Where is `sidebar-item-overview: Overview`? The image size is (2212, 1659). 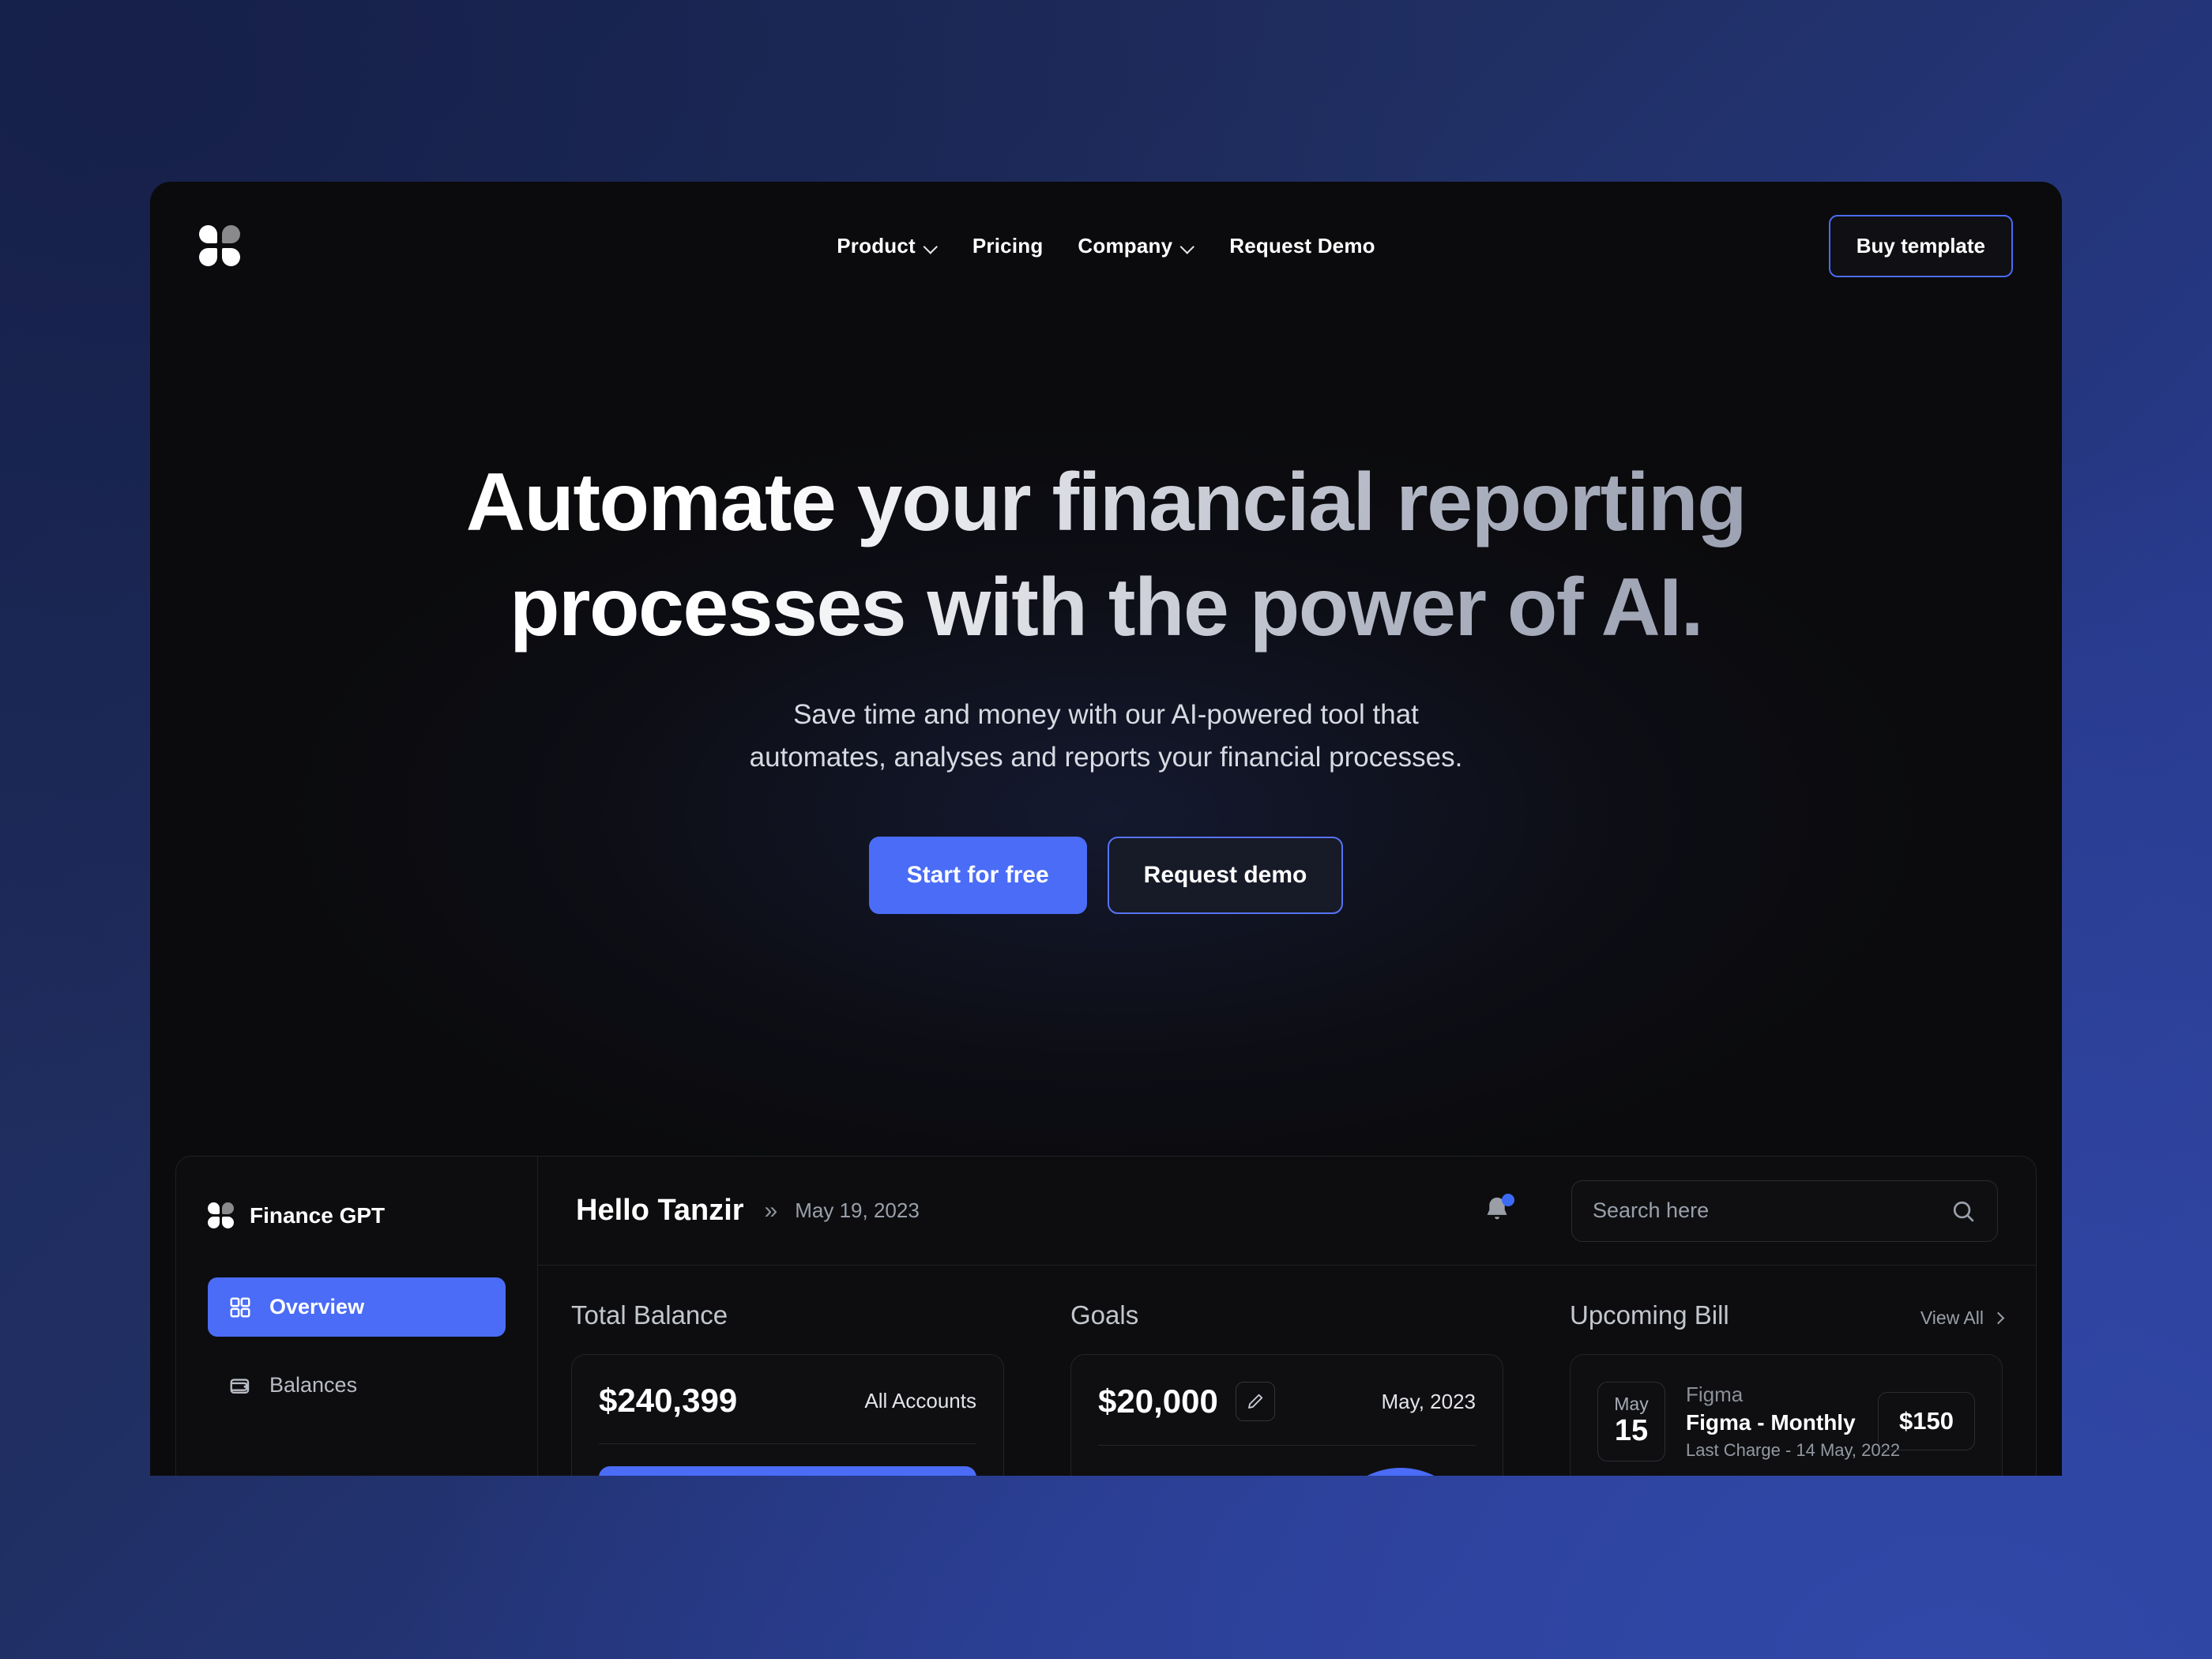 sidebar-item-overview: Overview is located at coordinates (357, 1307).